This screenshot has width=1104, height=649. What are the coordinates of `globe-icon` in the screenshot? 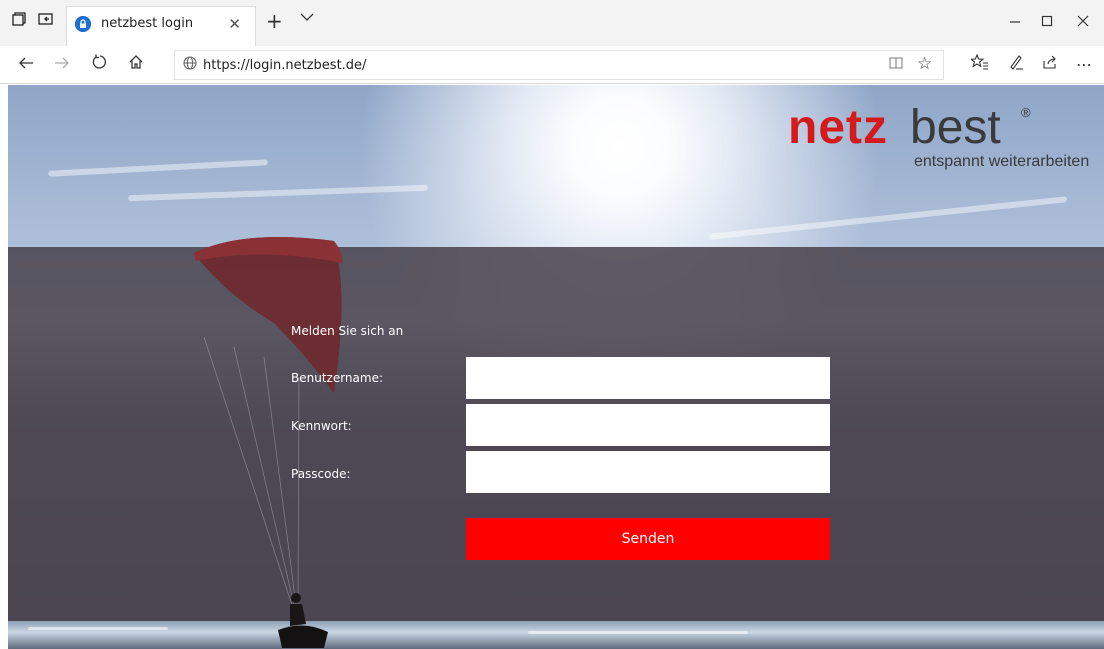 It's located at (190, 65).